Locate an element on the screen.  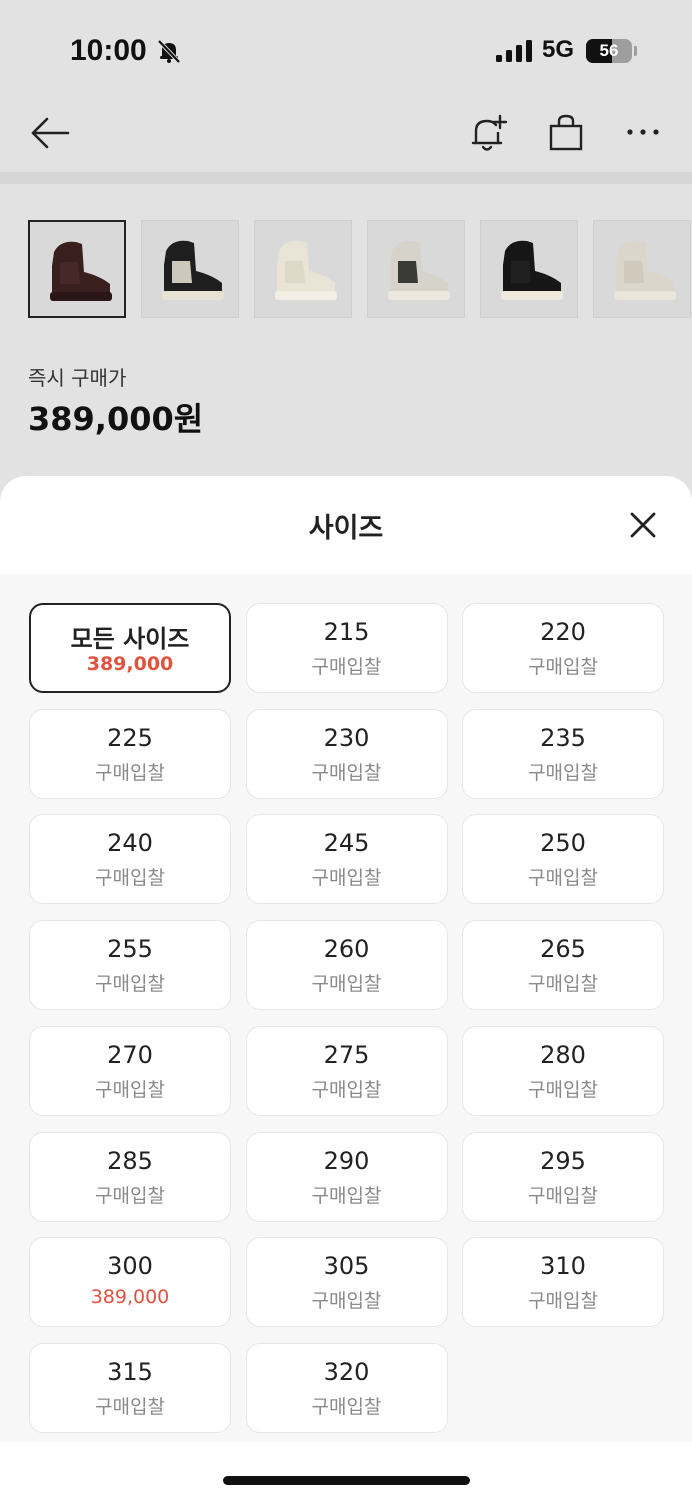
size-option: 310 구매입찰 is located at coordinates (563, 1282).